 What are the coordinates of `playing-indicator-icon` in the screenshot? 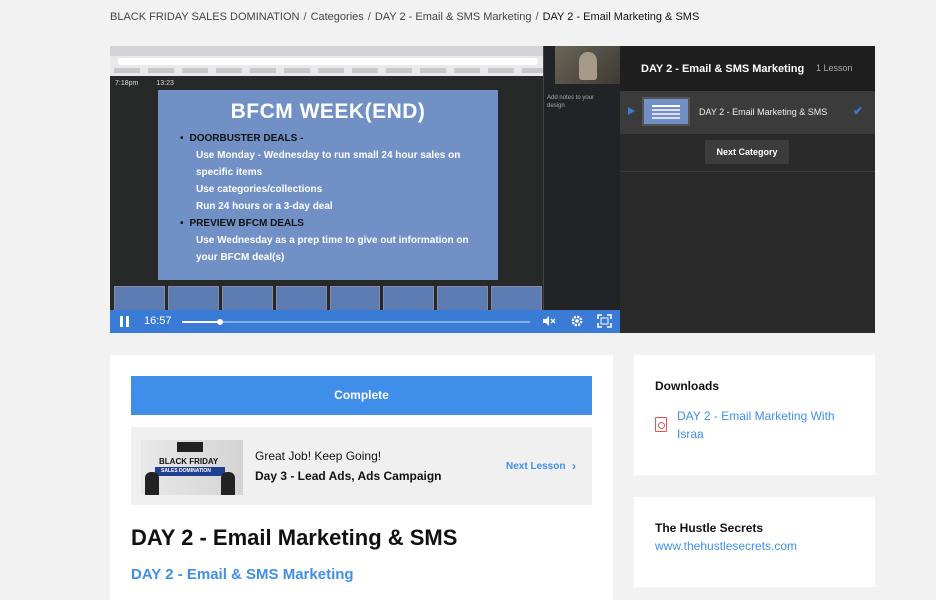 It's located at (631, 111).